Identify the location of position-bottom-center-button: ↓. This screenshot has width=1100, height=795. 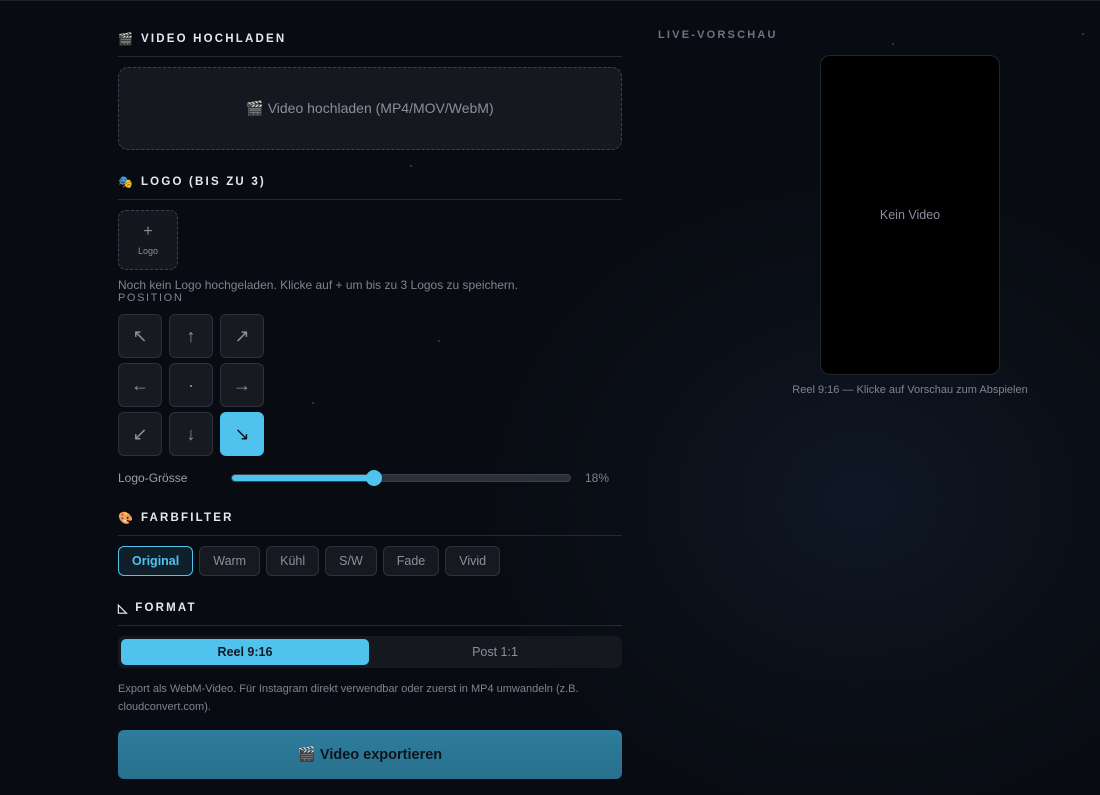
(191, 434).